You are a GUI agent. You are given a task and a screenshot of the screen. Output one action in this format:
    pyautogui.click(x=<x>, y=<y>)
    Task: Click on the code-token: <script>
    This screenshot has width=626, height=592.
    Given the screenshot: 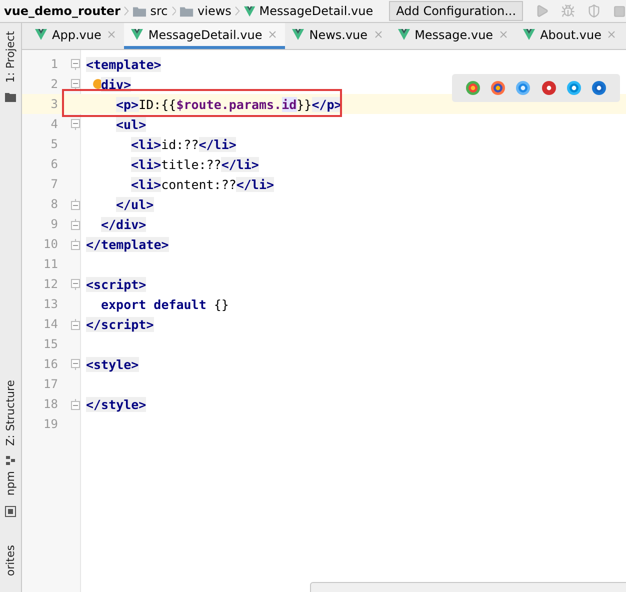 What is the action you would take?
    pyautogui.click(x=116, y=284)
    